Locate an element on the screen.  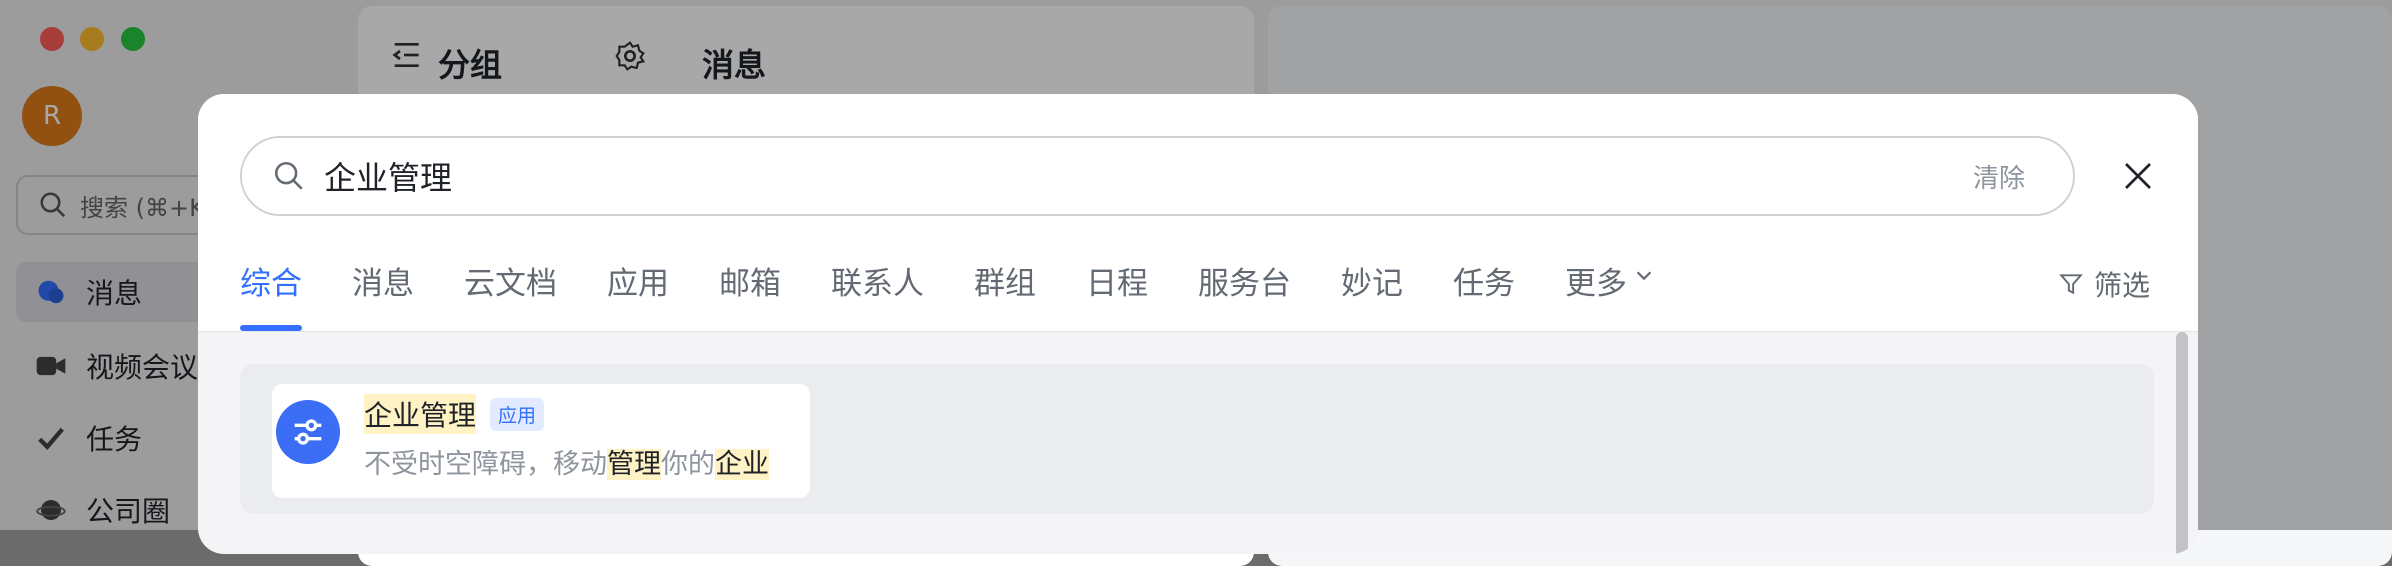
close-icon is located at coordinates (2138, 176).